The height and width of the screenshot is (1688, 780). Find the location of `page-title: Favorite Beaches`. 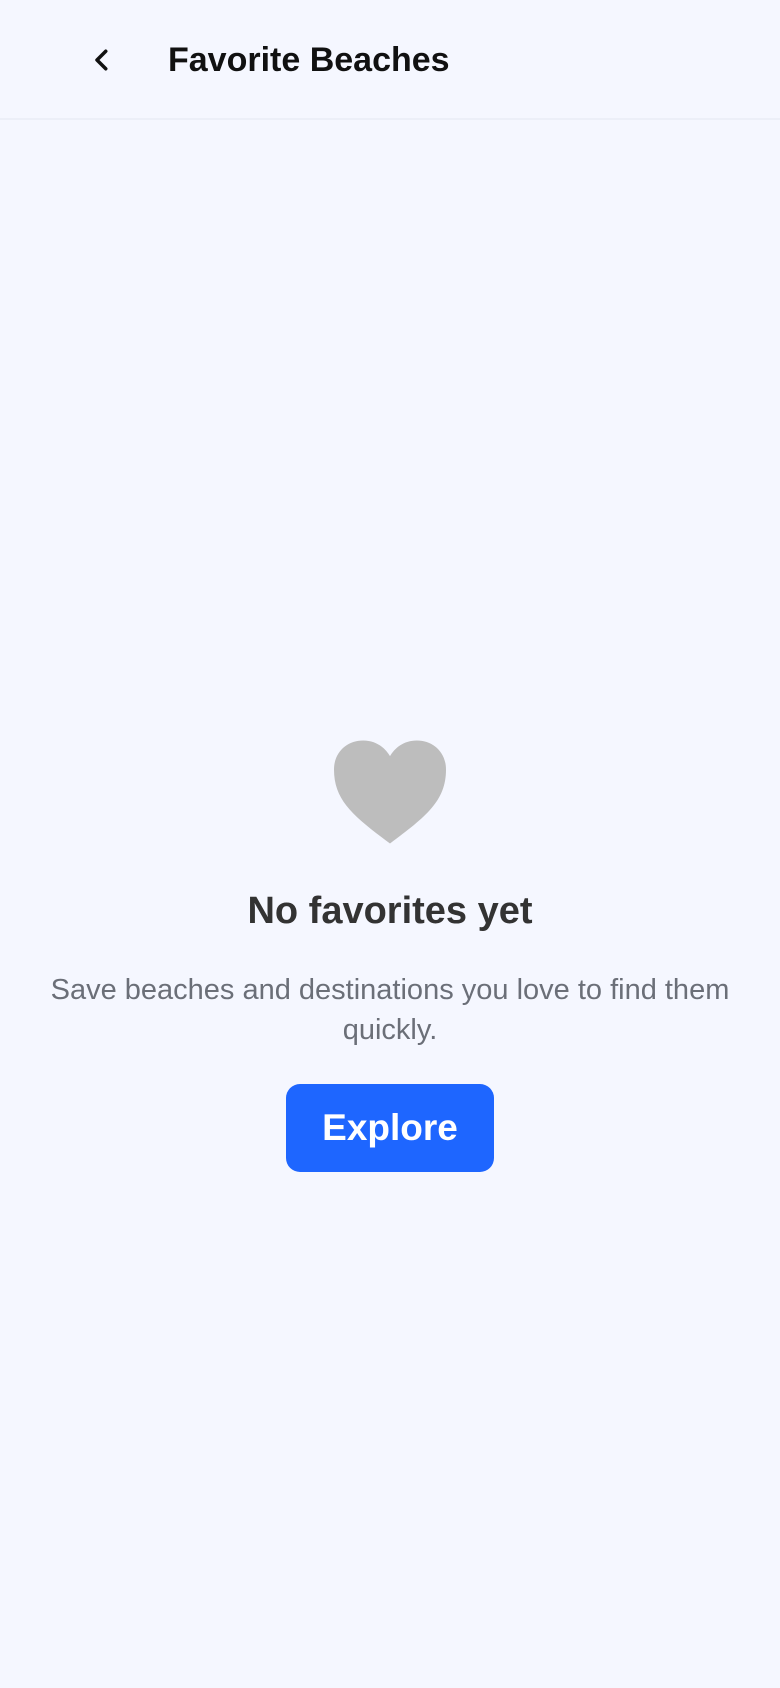

page-title: Favorite Beaches is located at coordinates (309, 60).